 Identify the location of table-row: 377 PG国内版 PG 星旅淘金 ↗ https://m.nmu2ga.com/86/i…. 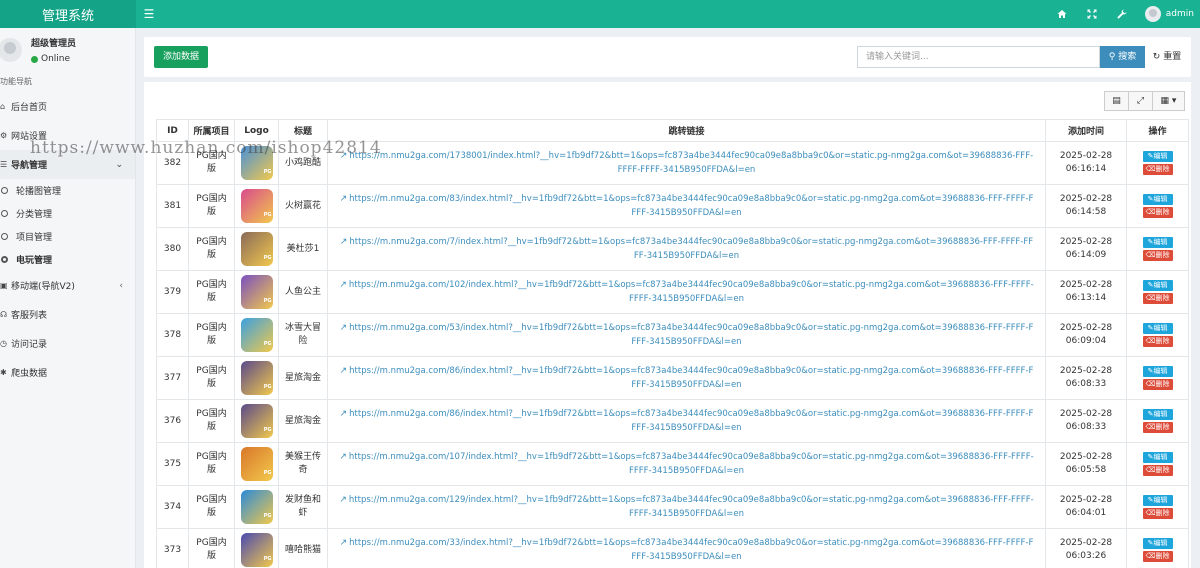
(672, 378).